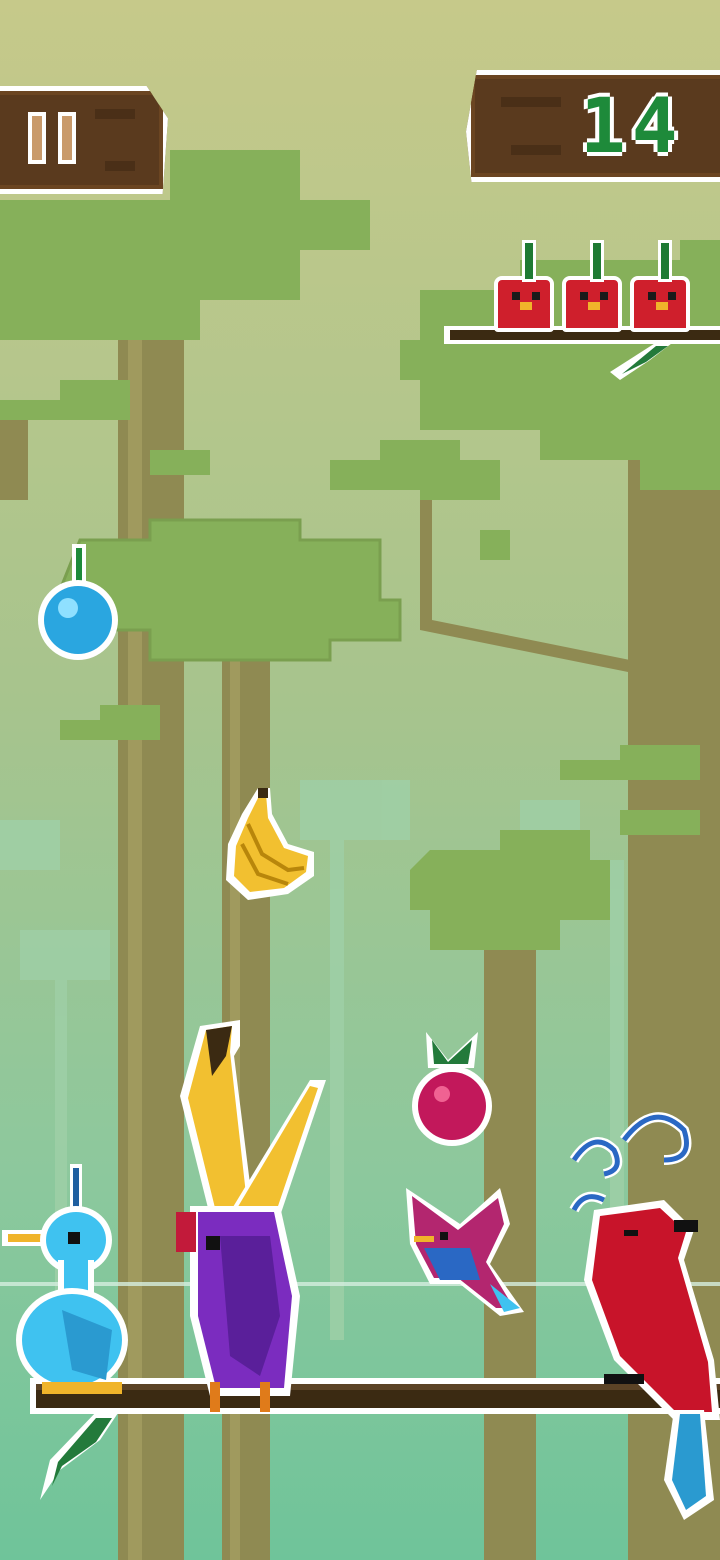 Image resolution: width=720 pixels, height=1560 pixels. Describe the element at coordinates (58, 140) in the screenshot. I see `pause-icon` at that location.